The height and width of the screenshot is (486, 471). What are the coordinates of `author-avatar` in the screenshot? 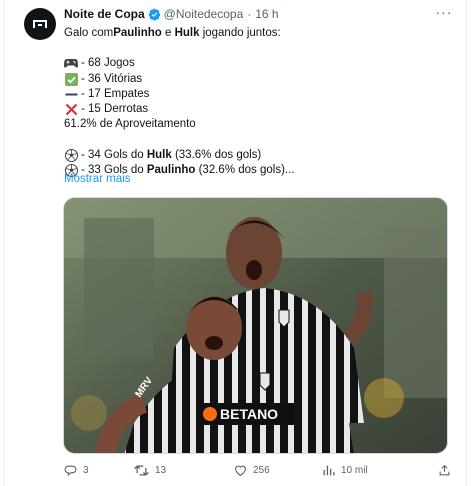 It's located at (40, 24).